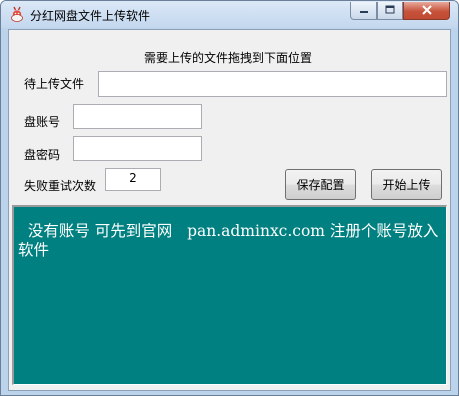 This screenshot has width=459, height=396. I want to click on password-field, so click(137, 148).